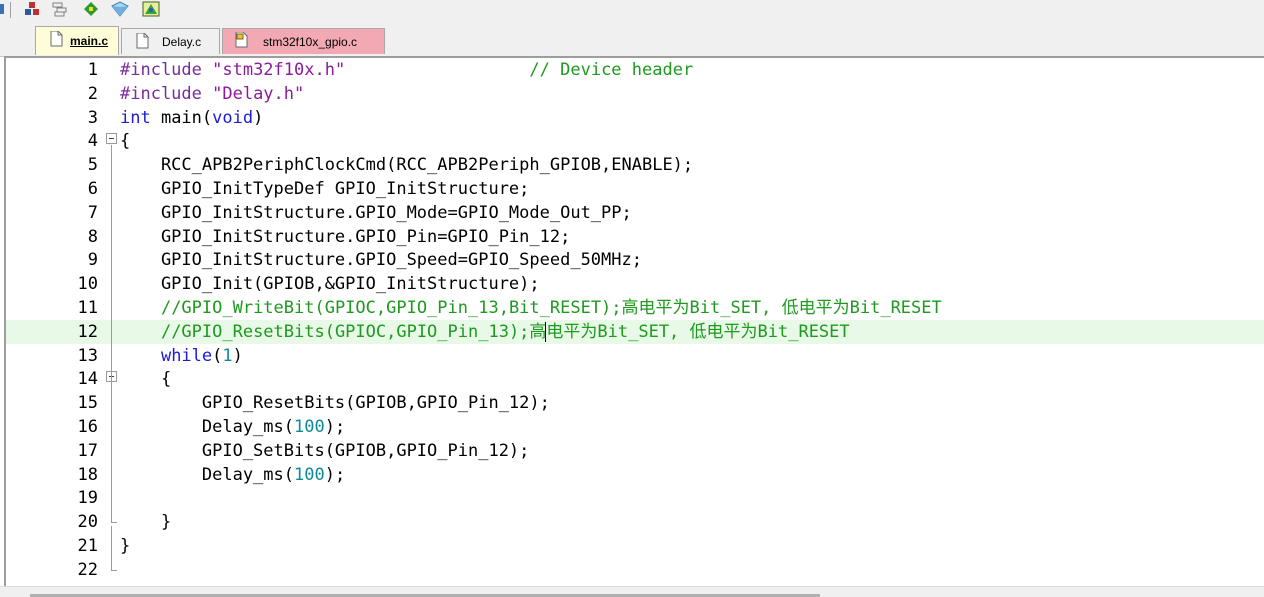 The width and height of the screenshot is (1264, 597). Describe the element at coordinates (92, 70) in the screenshot. I see `line-number: 1` at that location.